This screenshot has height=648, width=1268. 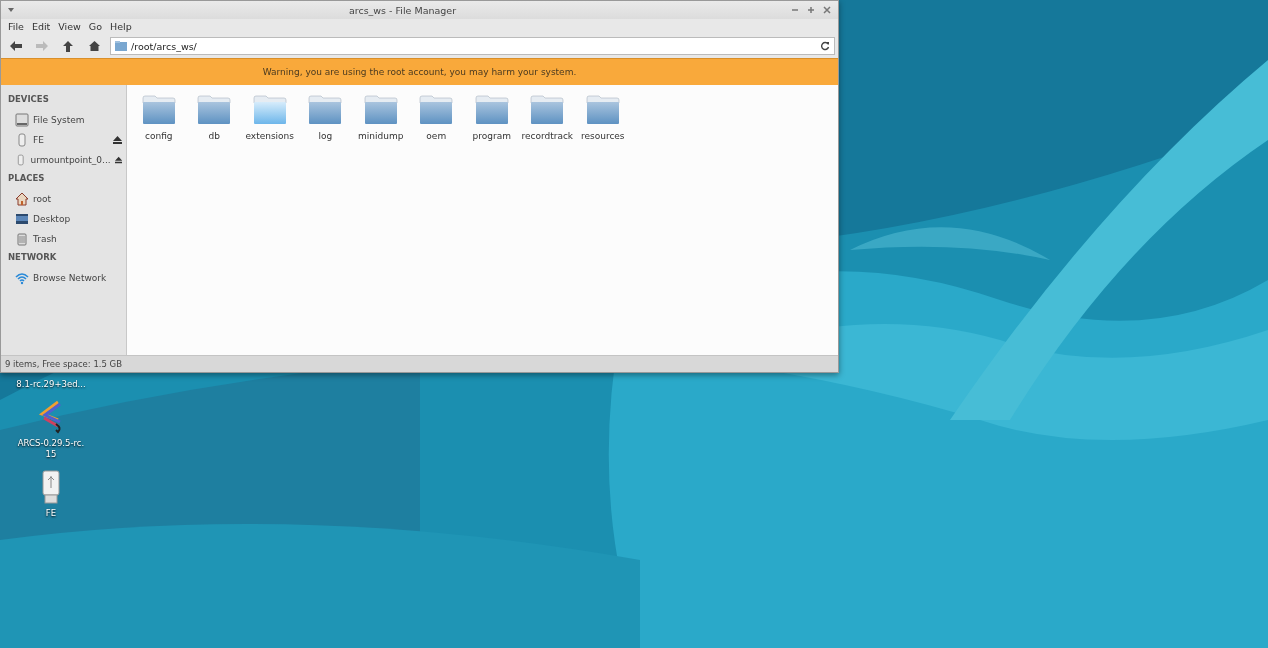 What do you see at coordinates (22, 120) in the screenshot?
I see `hard-drive-icon` at bounding box center [22, 120].